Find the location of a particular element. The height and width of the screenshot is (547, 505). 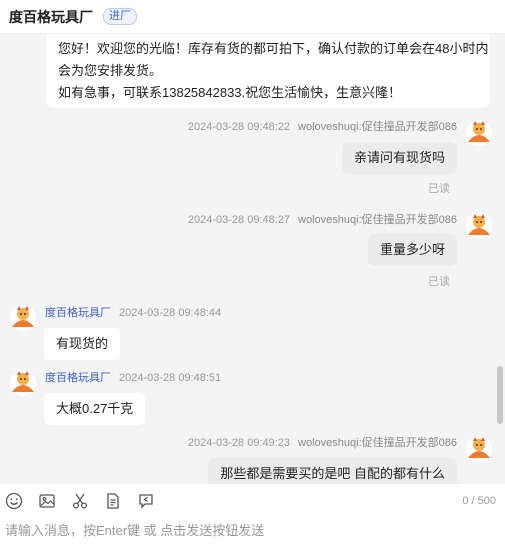

document-icon is located at coordinates (113, 501).